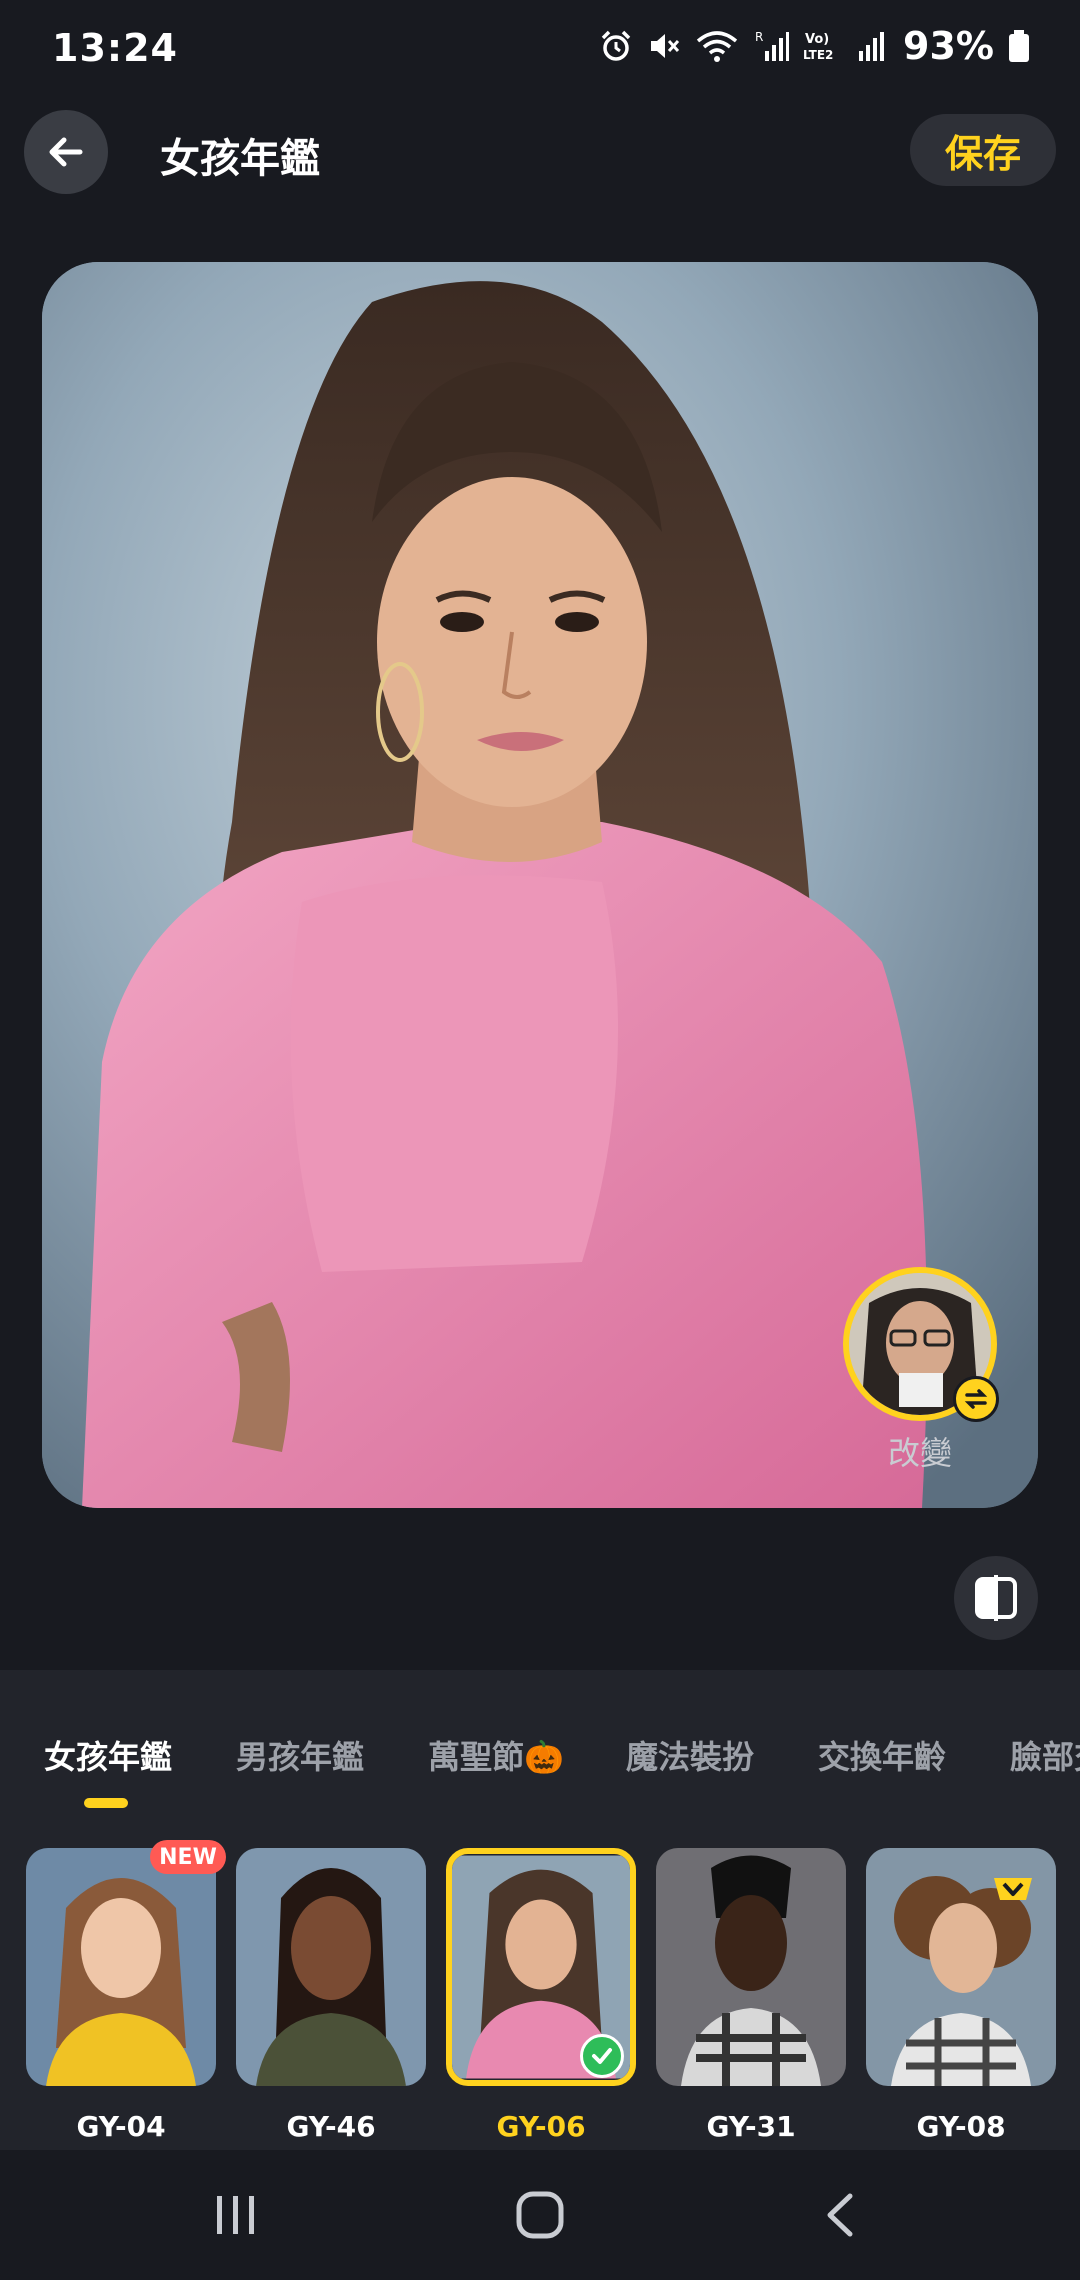 This screenshot has width=1080, height=2280. What do you see at coordinates (920, 1451) in the screenshot?
I see `change-face-label: 改變` at bounding box center [920, 1451].